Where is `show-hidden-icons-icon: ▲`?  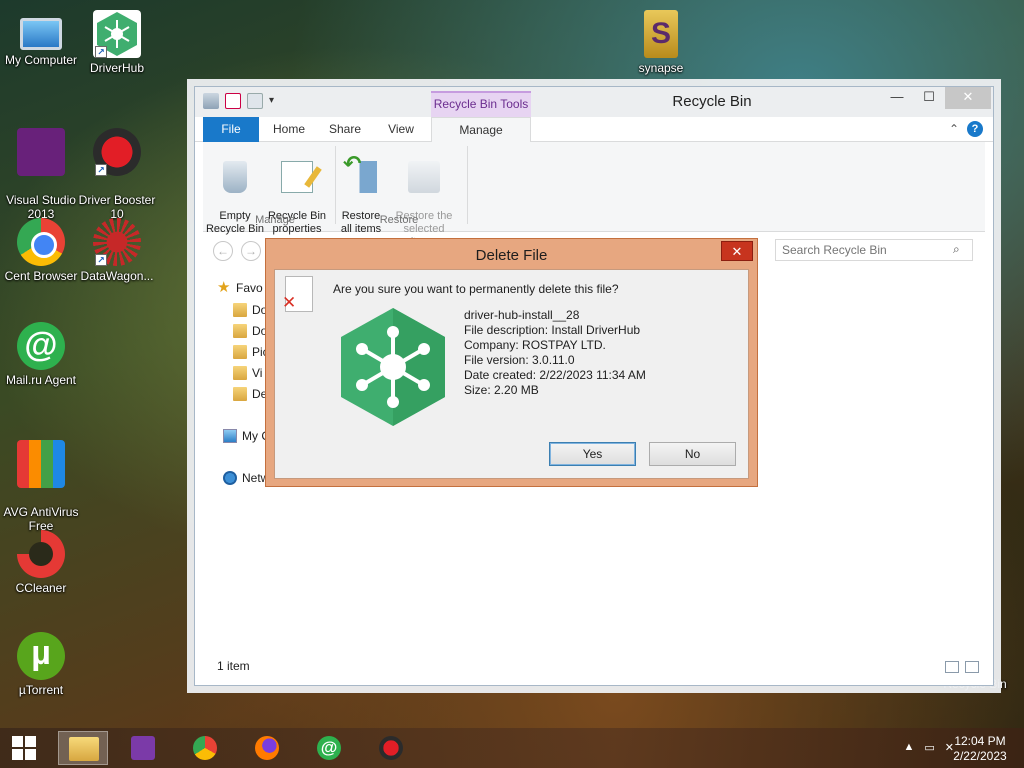 show-hidden-icons-icon: ▲ is located at coordinates (908, 747).